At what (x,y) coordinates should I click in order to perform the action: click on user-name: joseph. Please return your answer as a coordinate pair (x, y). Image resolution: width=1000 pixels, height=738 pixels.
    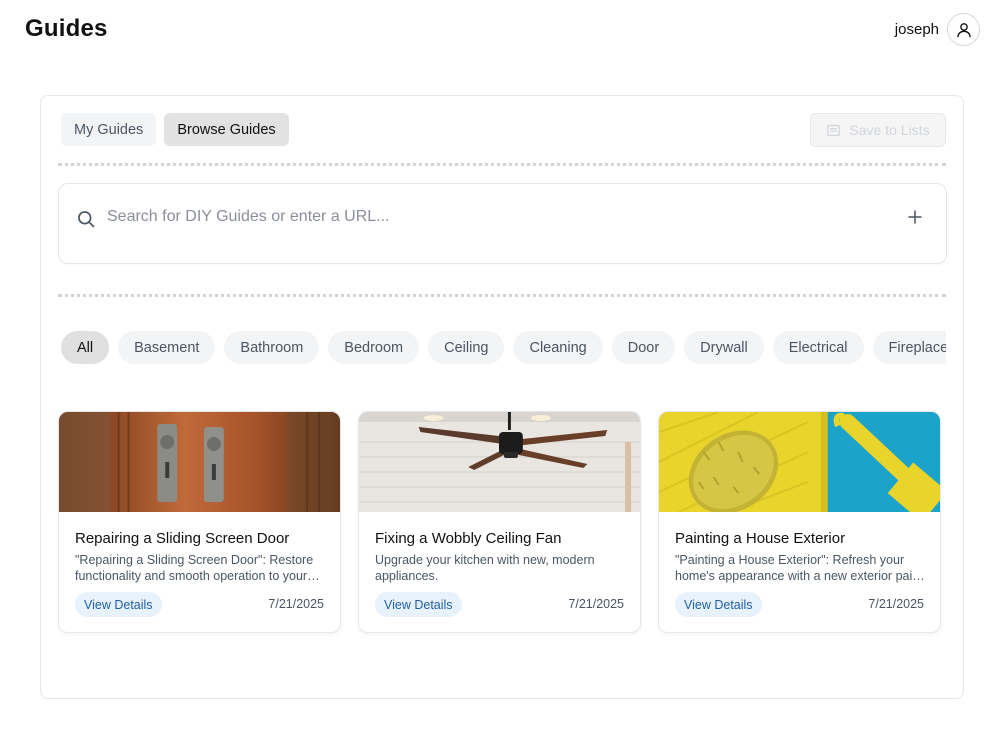
    Looking at the image, I should click on (916, 29).